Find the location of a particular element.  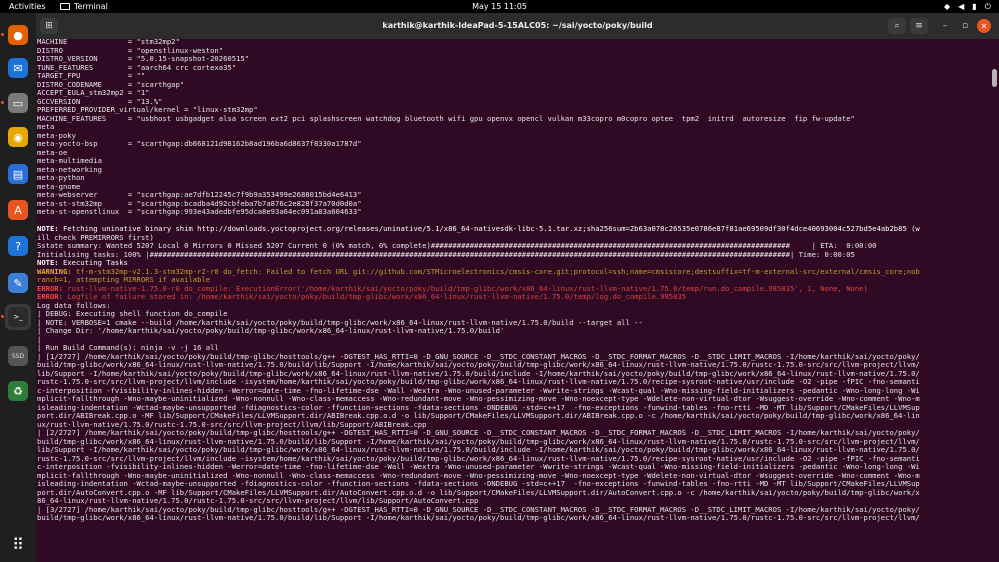

volume-icon: ◀ is located at coordinates (961, 6).